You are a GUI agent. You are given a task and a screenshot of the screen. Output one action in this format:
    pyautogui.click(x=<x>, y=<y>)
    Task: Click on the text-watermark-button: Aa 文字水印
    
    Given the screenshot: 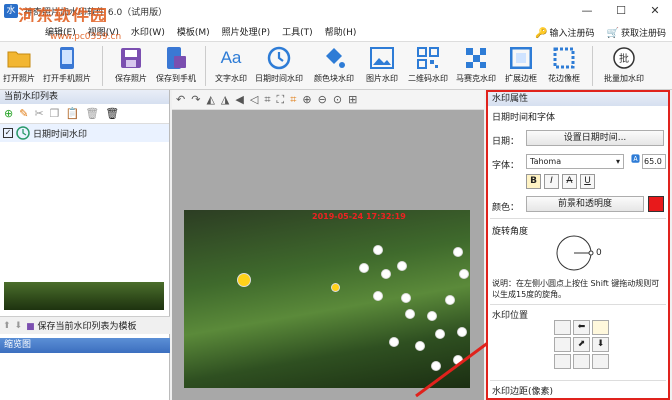 What is the action you would take?
    pyautogui.click(x=231, y=66)
    